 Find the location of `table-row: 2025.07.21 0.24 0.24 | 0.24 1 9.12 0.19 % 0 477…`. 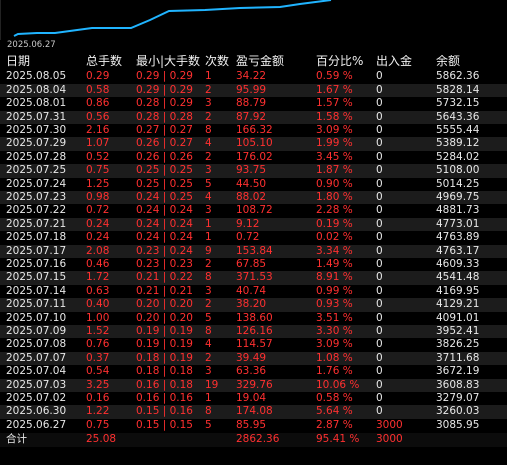

table-row: 2025.07.21 0.24 0.24 | 0.24 1 9.12 0.19 % 0 477… is located at coordinates (253, 224).